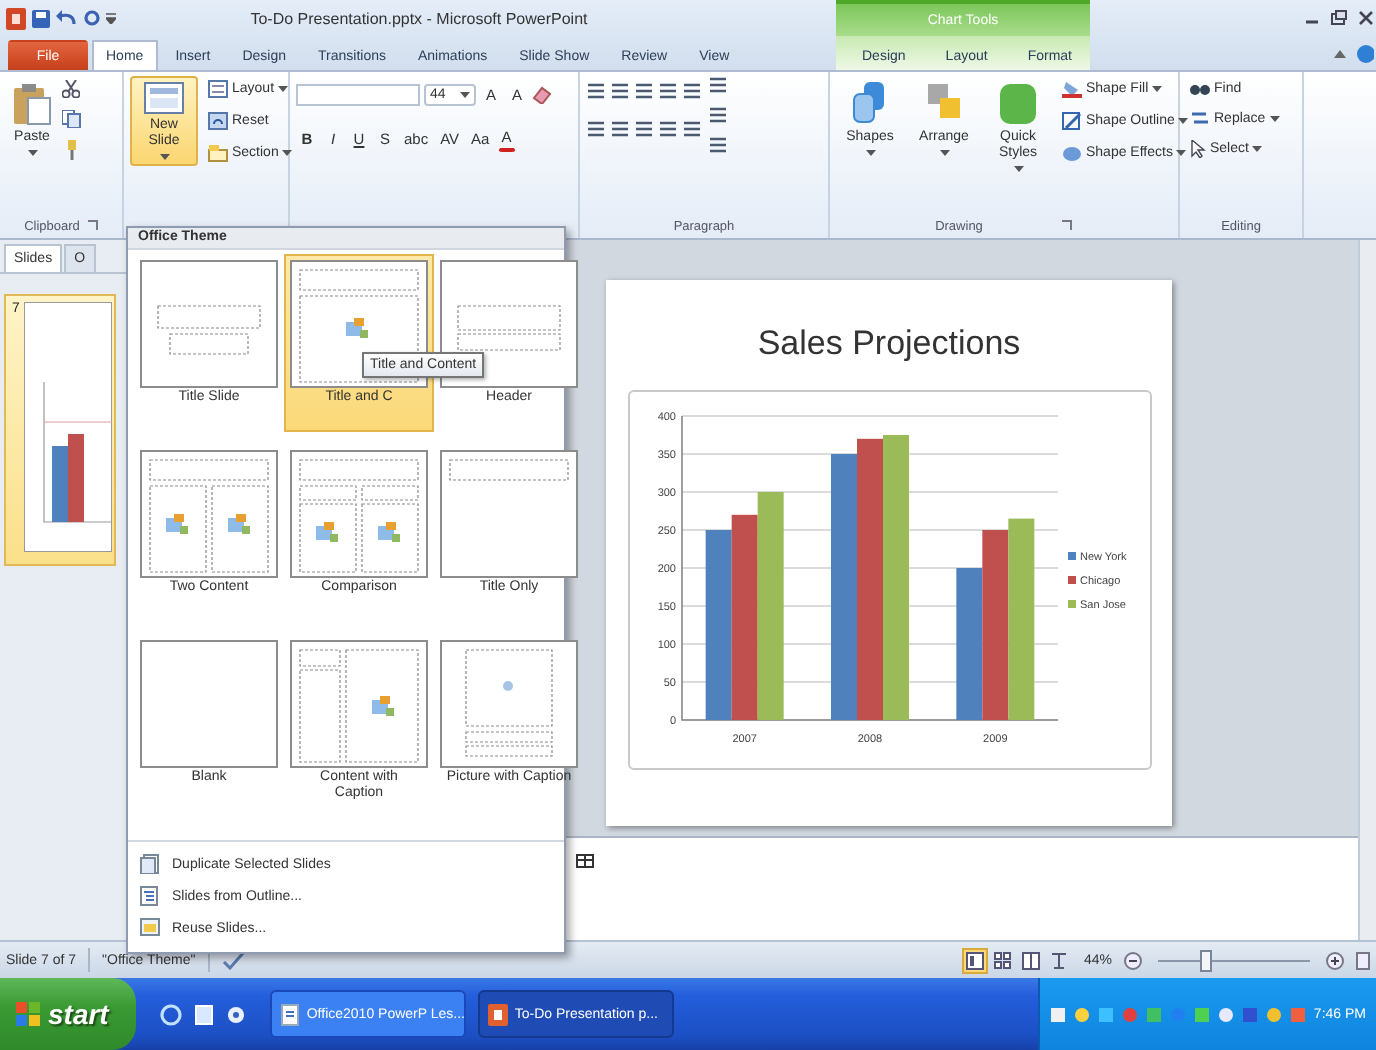 The image size is (1376, 1050). I want to click on reset-icon, so click(218, 121).